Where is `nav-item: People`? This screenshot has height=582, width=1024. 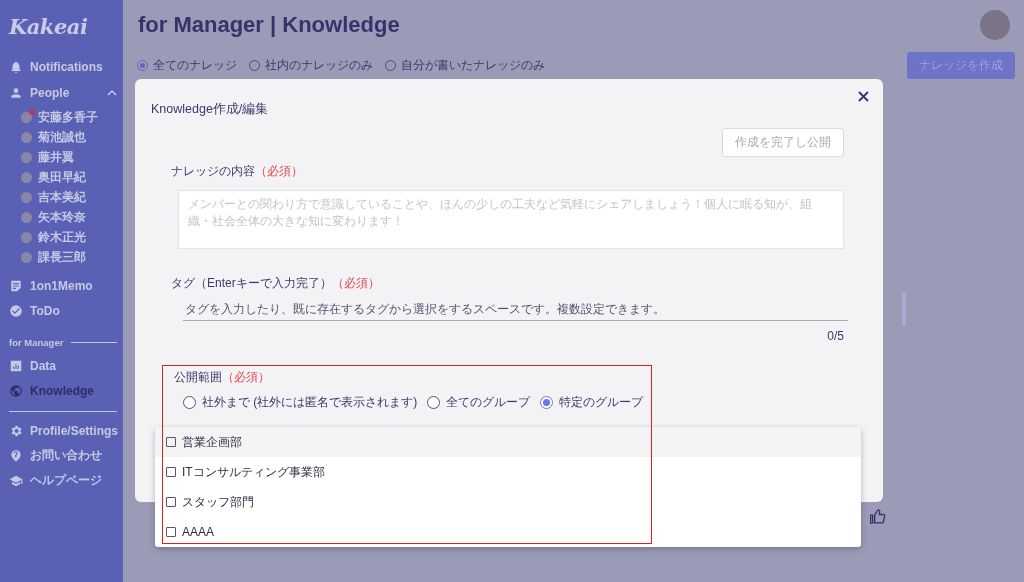
nav-item: People is located at coordinates (63, 93).